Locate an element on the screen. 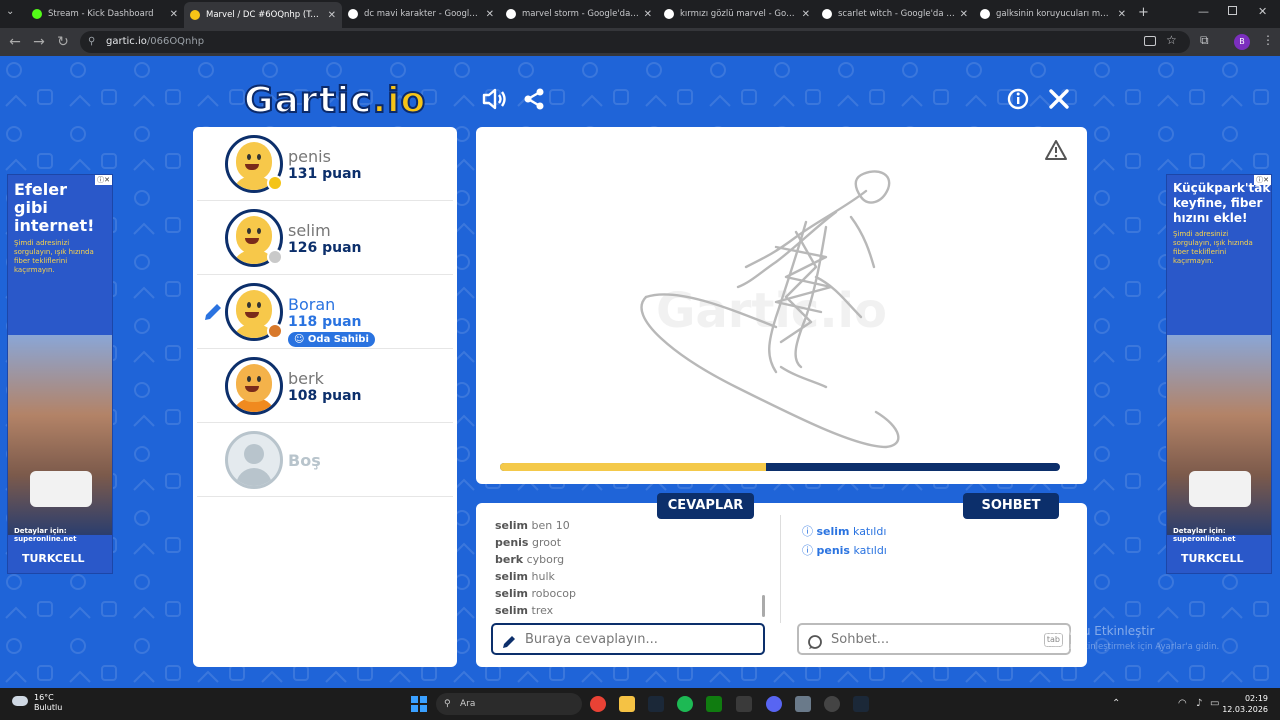 This screenshot has height=720, width=1280. browser-tab: galksinin koruyucuları mavi - Go ✕ is located at coordinates (1053, 14).